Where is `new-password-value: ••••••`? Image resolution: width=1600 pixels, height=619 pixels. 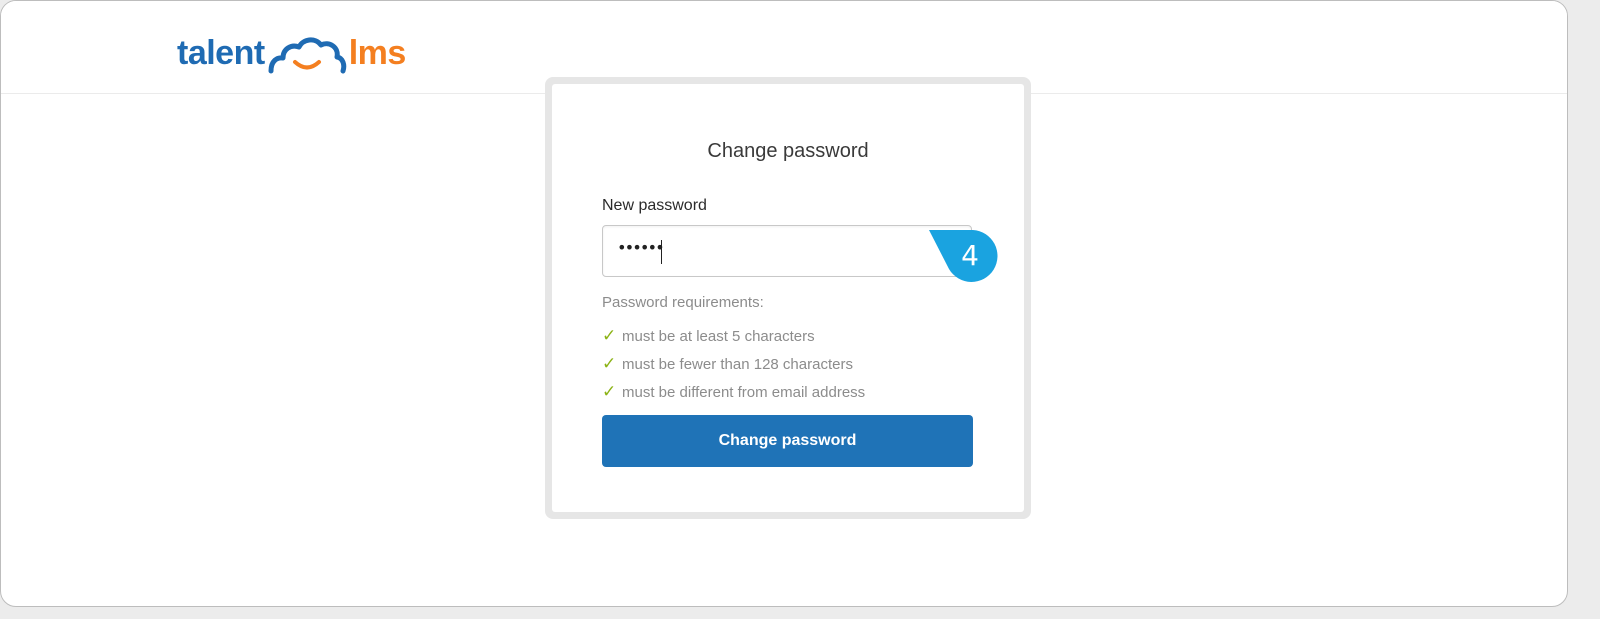
new-password-value: •••••• is located at coordinates (641, 247).